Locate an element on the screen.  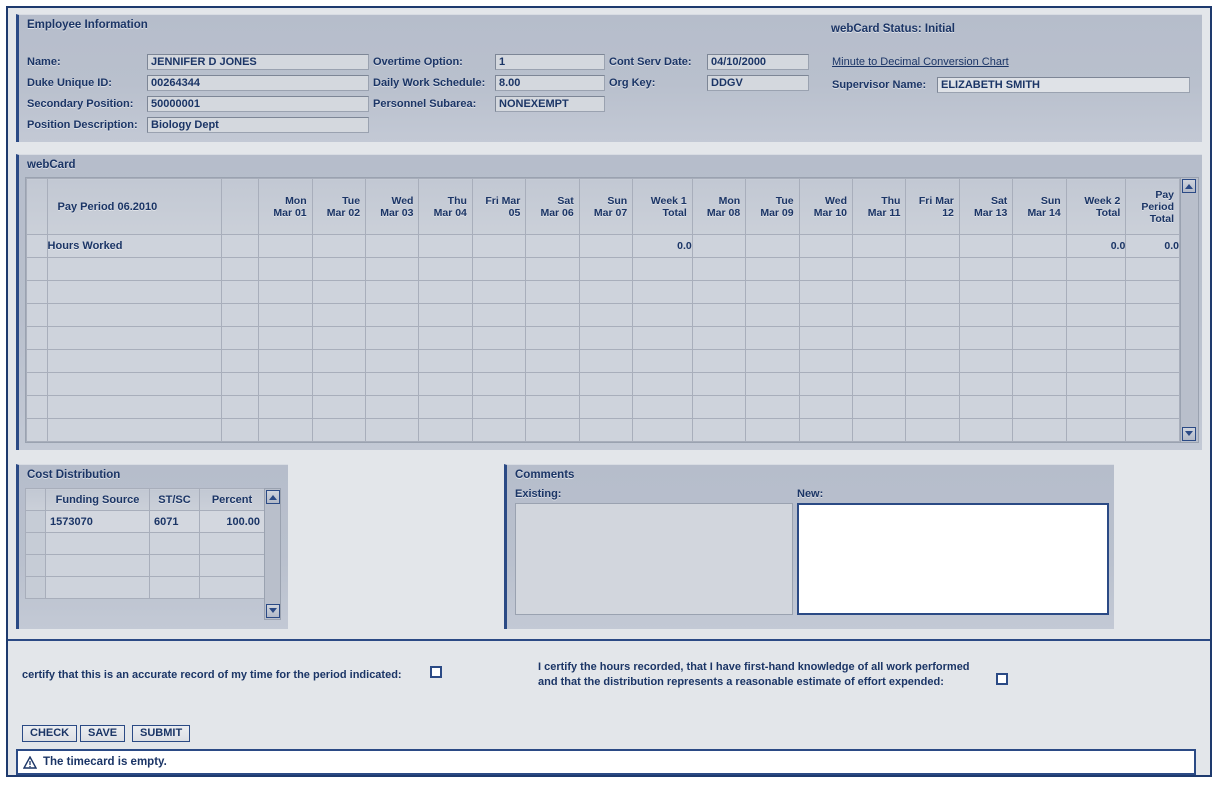
scroll-down-button is located at coordinates (1189, 434).